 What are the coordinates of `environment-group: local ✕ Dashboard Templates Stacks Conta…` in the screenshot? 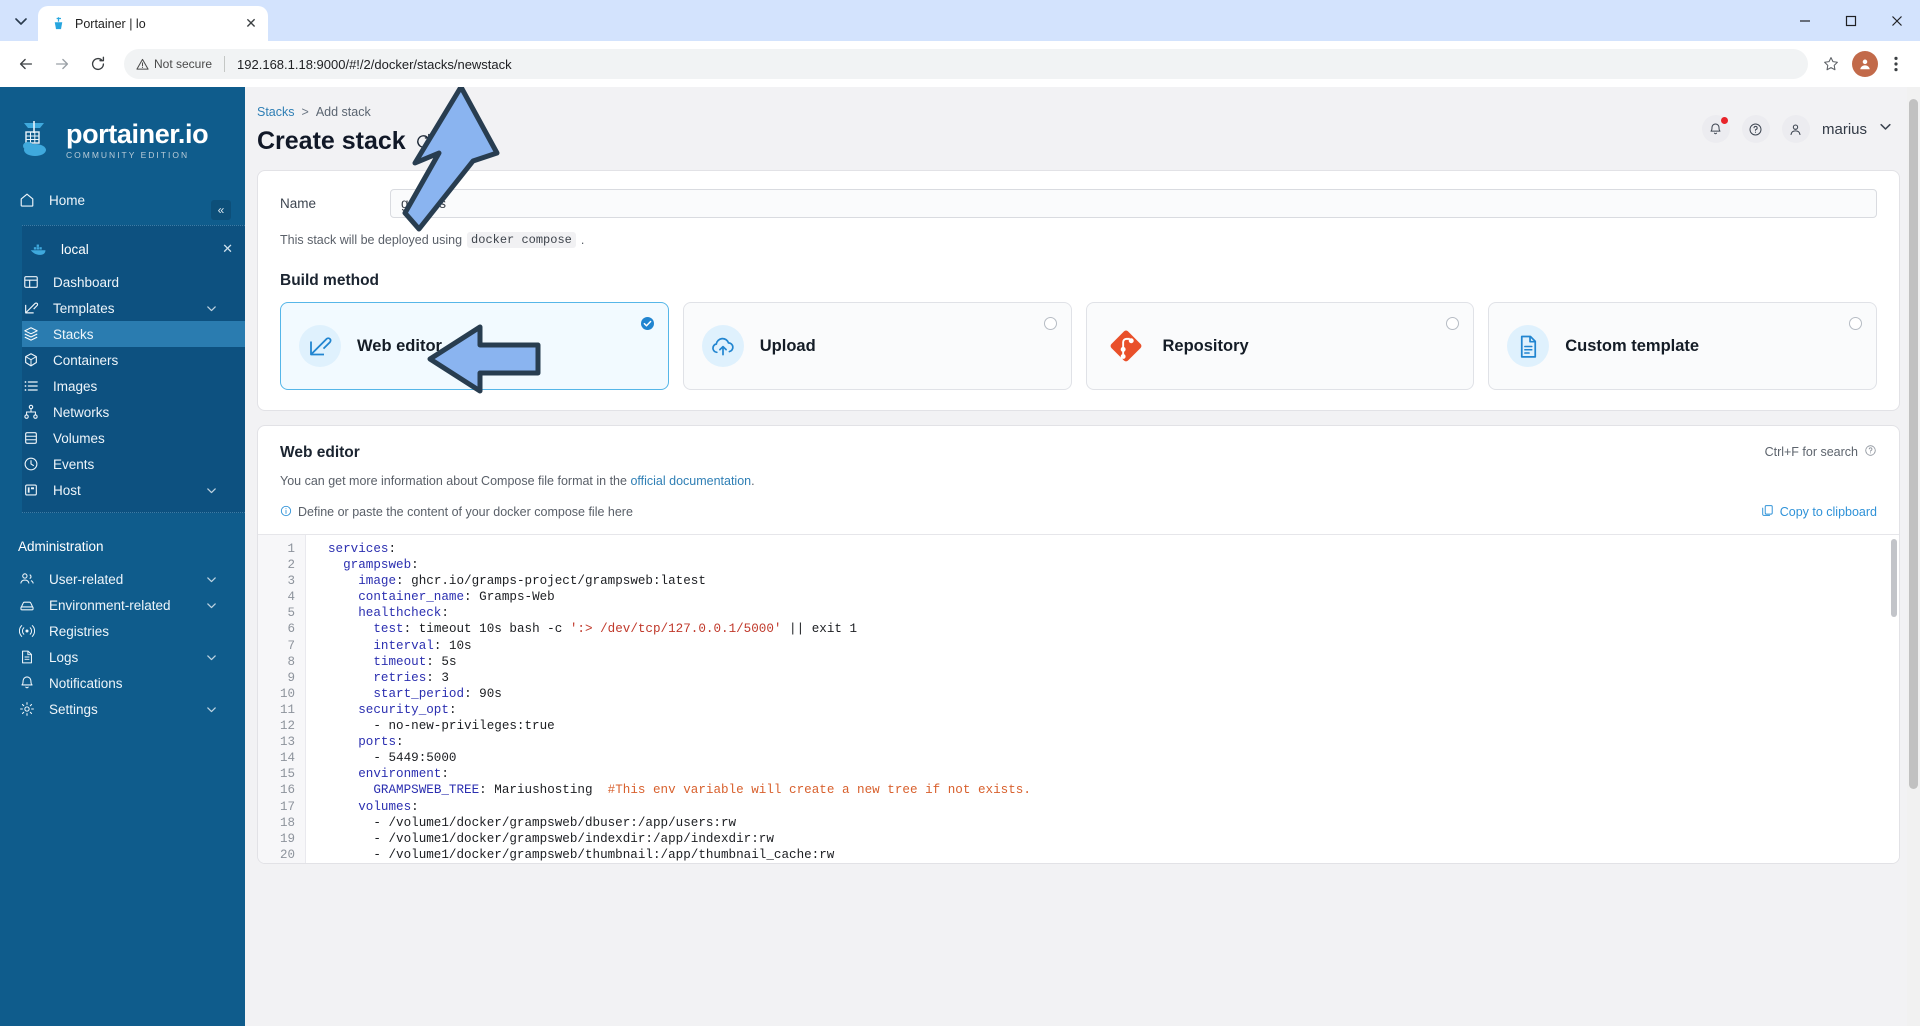 It's located at (133, 369).